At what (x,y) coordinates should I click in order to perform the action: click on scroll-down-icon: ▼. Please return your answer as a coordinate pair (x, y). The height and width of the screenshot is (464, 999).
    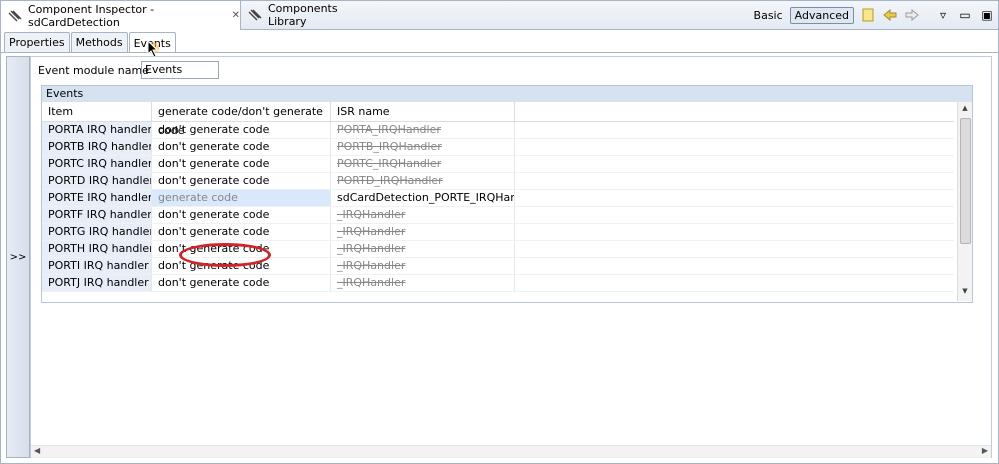
    Looking at the image, I should click on (965, 293).